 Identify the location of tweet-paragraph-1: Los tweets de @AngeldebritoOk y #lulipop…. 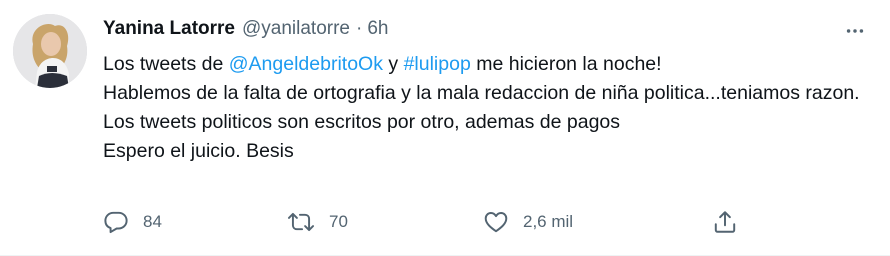
(486, 64).